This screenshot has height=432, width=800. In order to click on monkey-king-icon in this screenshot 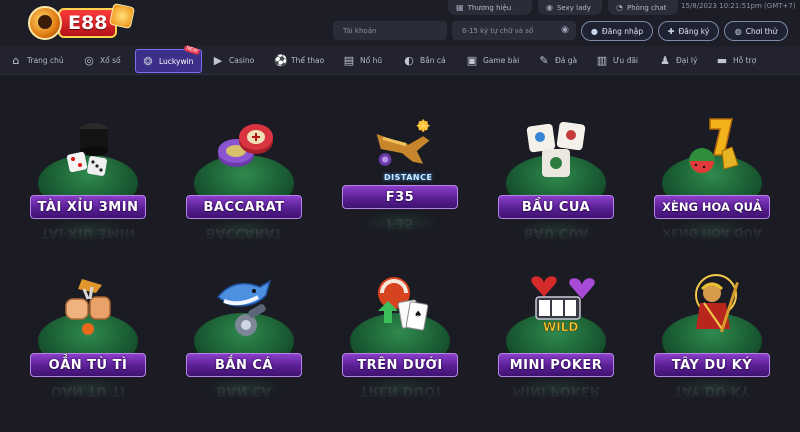, I will do `click(717, 303)`.